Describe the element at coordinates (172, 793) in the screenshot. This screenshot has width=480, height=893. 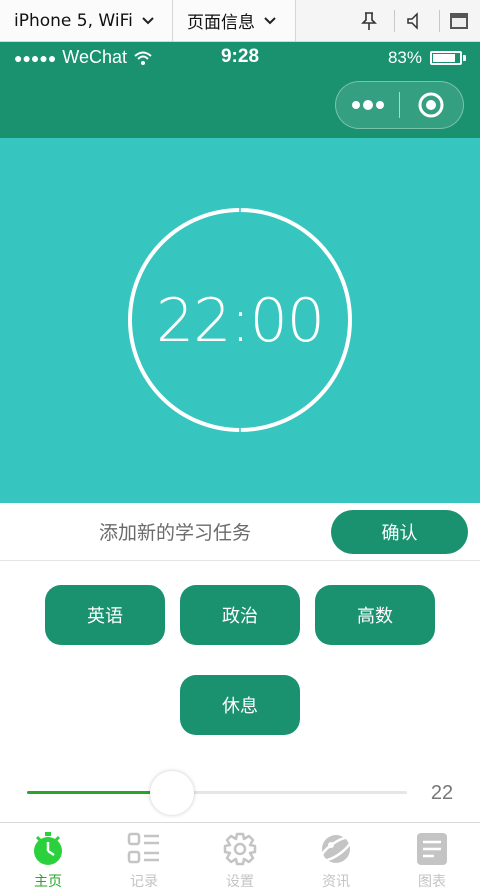
I see `slider-thumb` at that location.